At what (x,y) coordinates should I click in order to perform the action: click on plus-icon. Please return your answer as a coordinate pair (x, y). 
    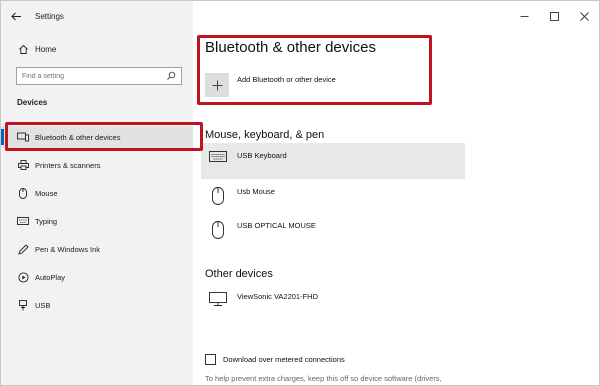
    Looking at the image, I should click on (217, 85).